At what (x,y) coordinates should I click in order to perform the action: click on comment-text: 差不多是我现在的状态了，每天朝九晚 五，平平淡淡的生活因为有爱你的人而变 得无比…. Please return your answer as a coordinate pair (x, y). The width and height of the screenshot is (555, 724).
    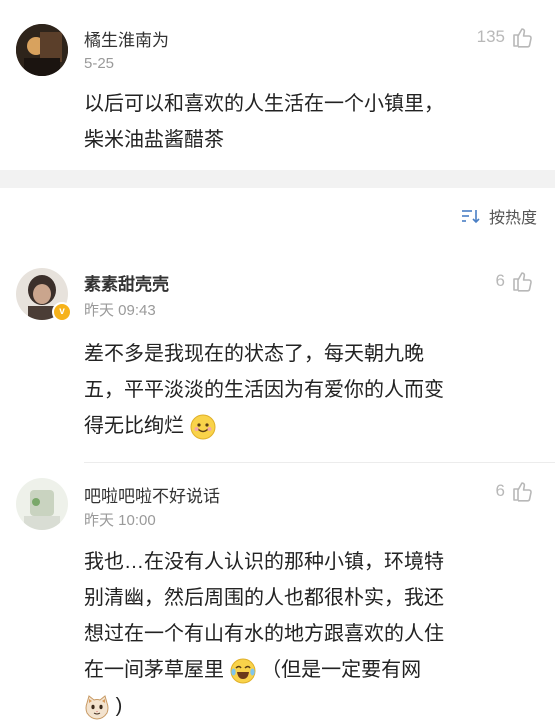
    Looking at the image, I should click on (311, 390).